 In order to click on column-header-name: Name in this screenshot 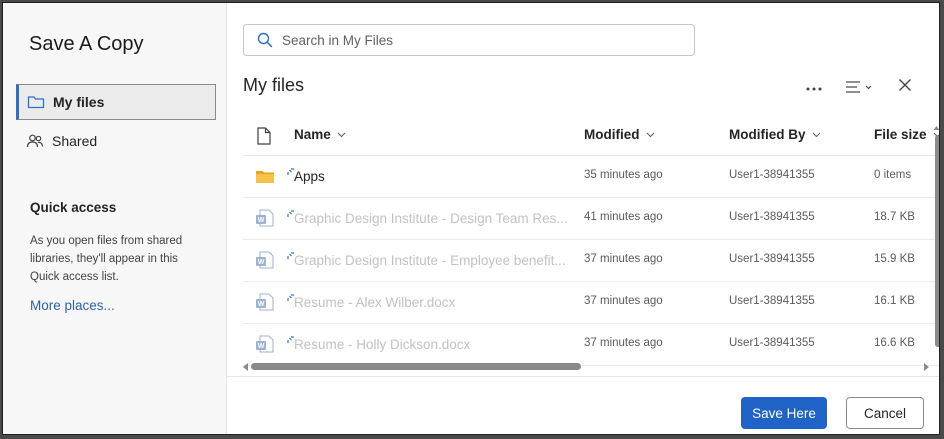, I will do `click(320, 134)`.